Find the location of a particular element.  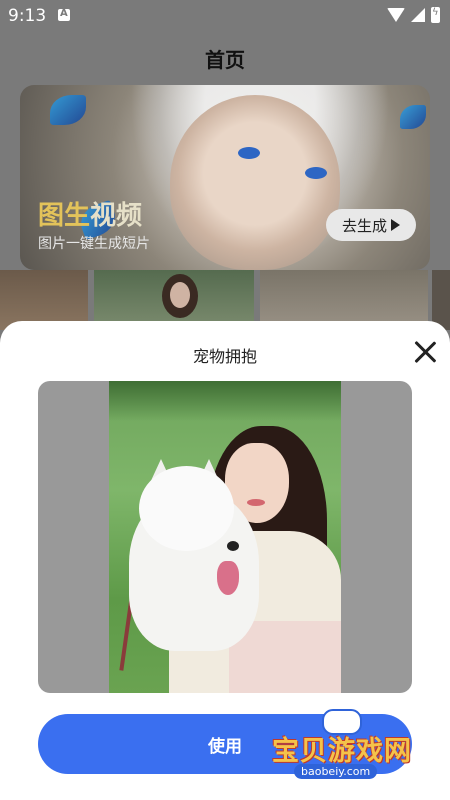

dog-nose is located at coordinates (233, 546).